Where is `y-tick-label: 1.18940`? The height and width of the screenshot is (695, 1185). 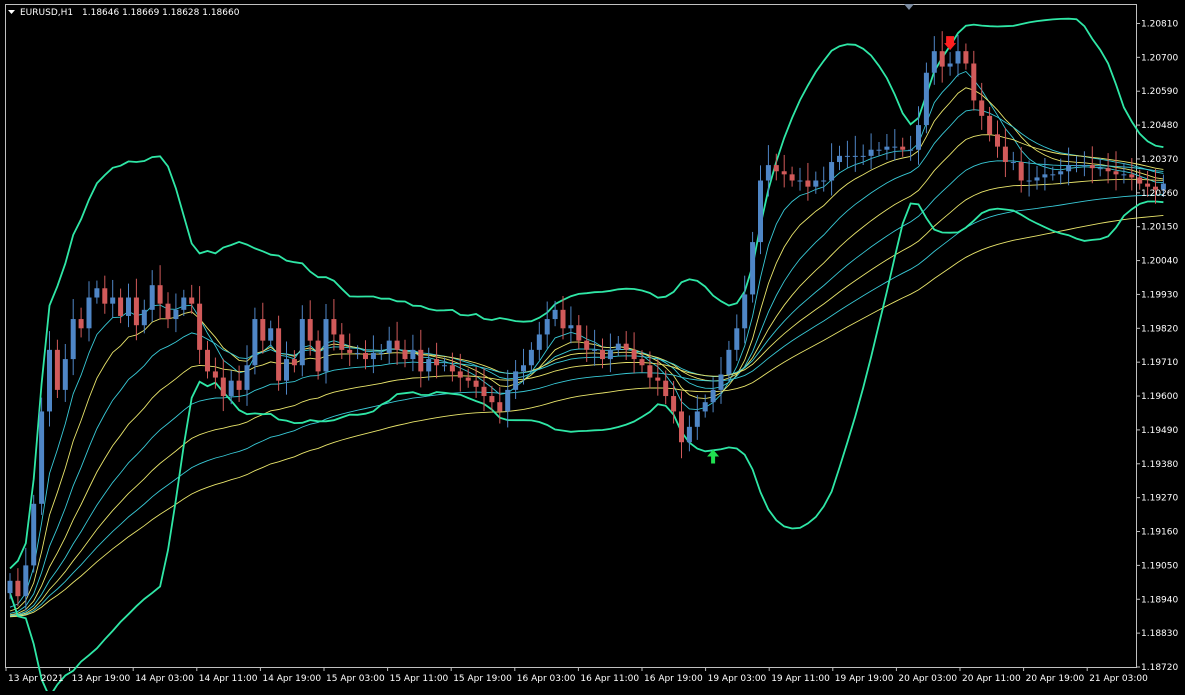
y-tick-label: 1.18940 is located at coordinates (1159, 600).